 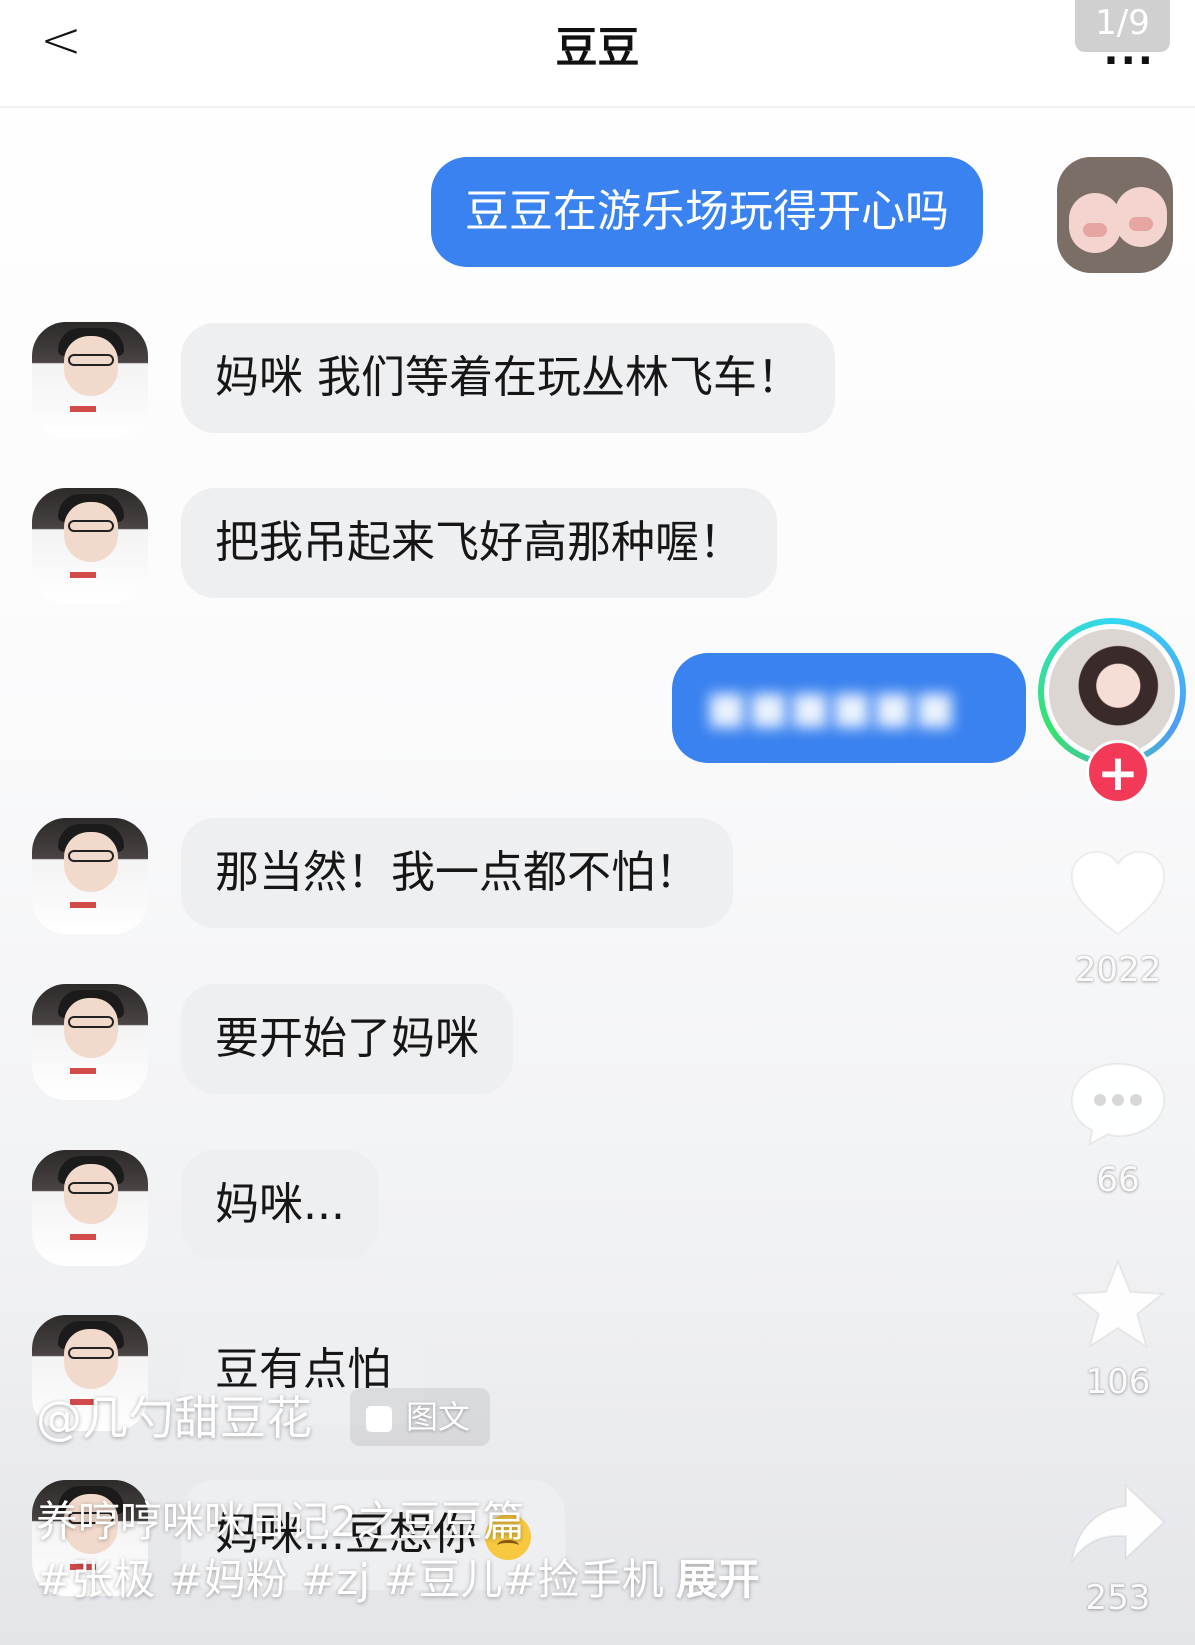 I want to click on hashtag-list: #张极 #妈粉 #zj #豆儿#捡手机, so click(x=350, y=1579).